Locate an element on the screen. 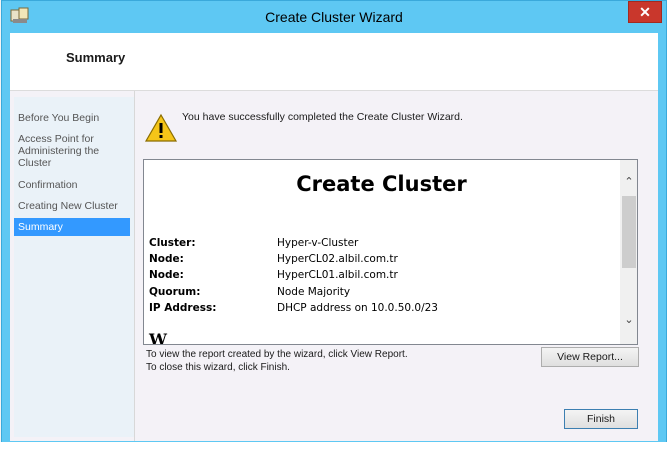 Image resolution: width=669 pixels, height=453 pixels. page-title: Summary is located at coordinates (96, 57).